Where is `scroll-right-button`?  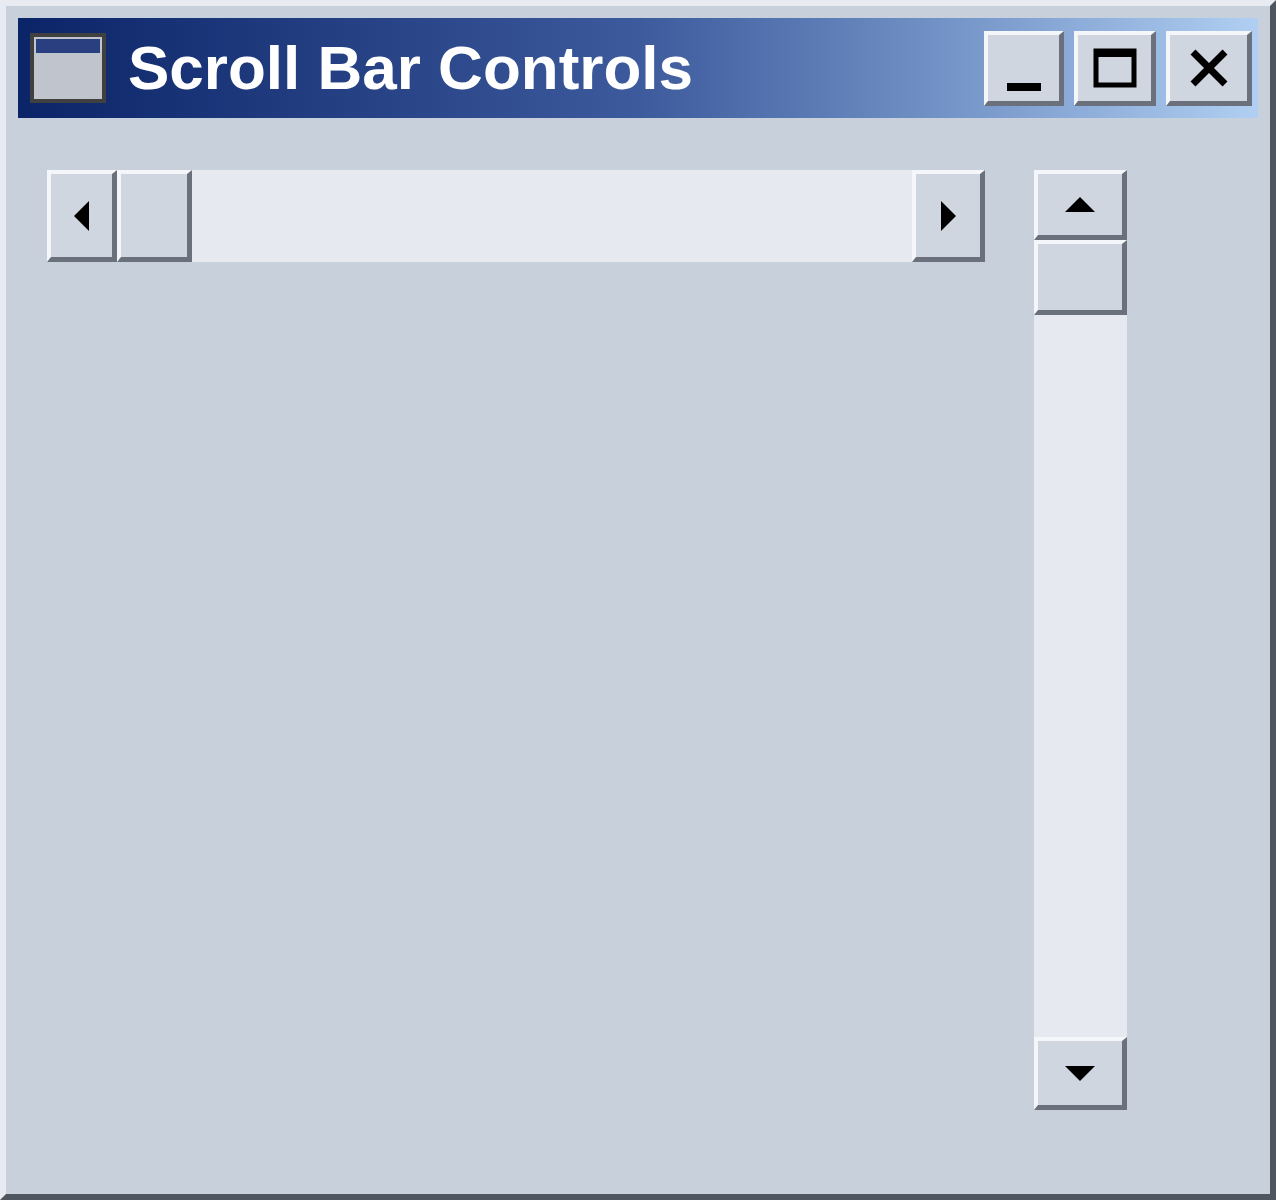
scroll-right-button is located at coordinates (948, 216).